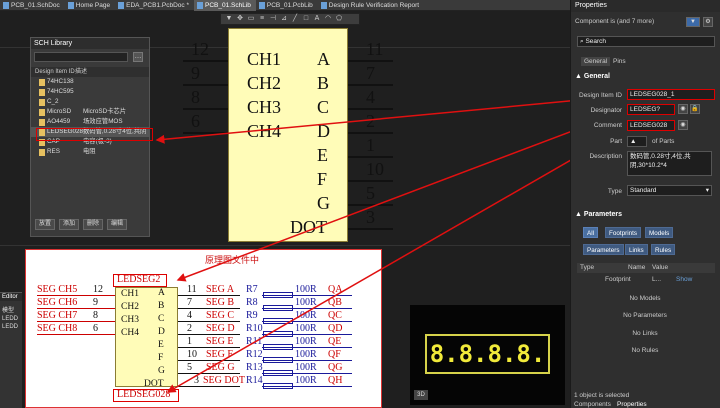  Describe the element at coordinates (636, 267) in the screenshot. I see `col-name: Name` at that location.